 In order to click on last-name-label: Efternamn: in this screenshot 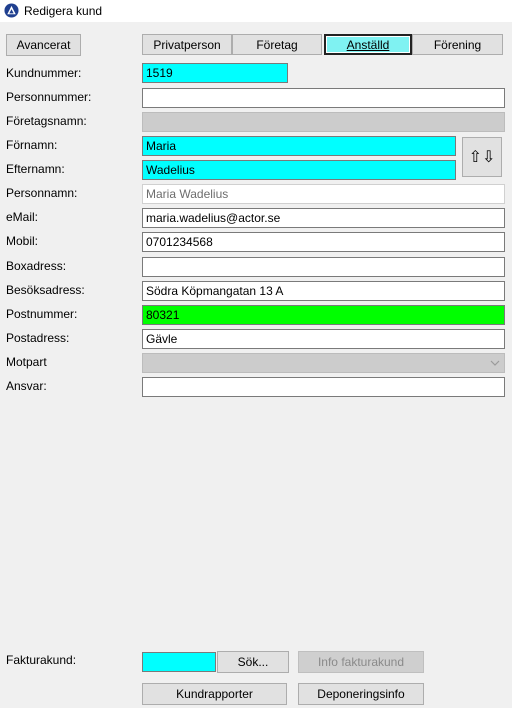, I will do `click(35, 169)`.